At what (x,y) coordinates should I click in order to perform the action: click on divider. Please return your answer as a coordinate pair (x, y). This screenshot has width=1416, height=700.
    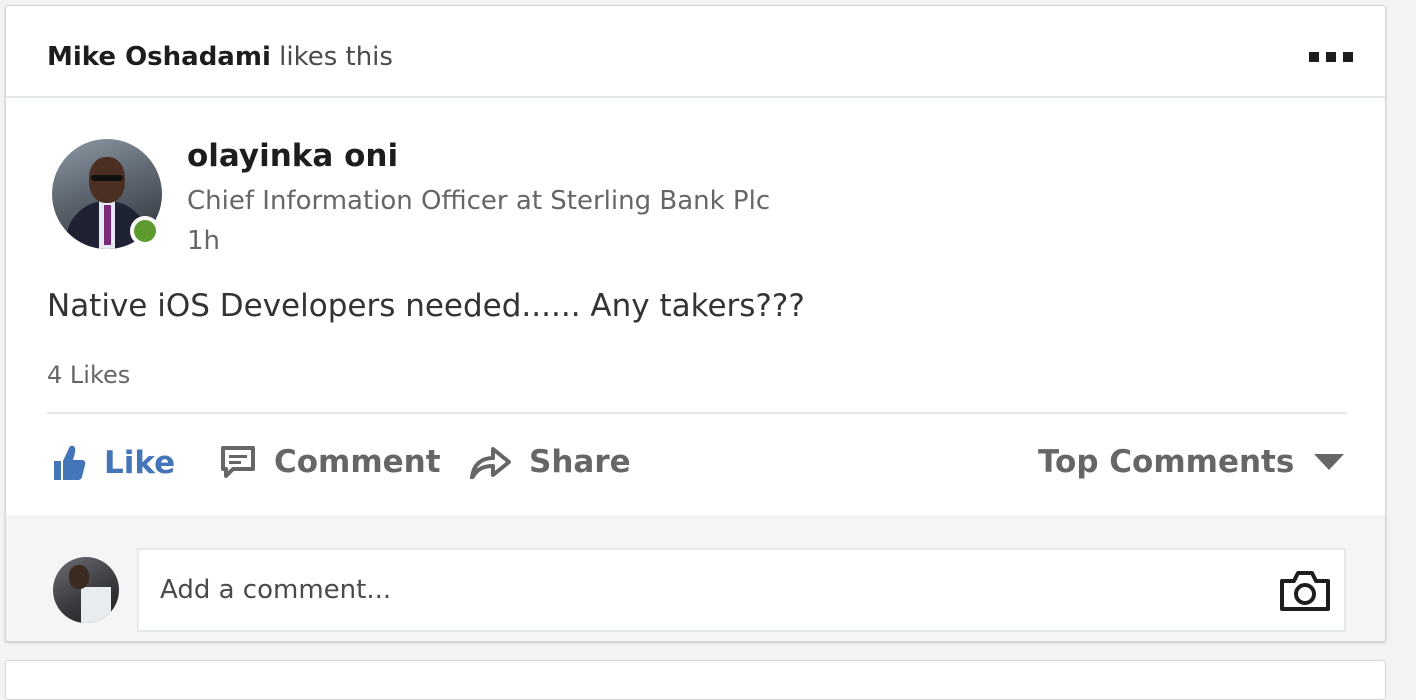
    Looking at the image, I should click on (697, 413).